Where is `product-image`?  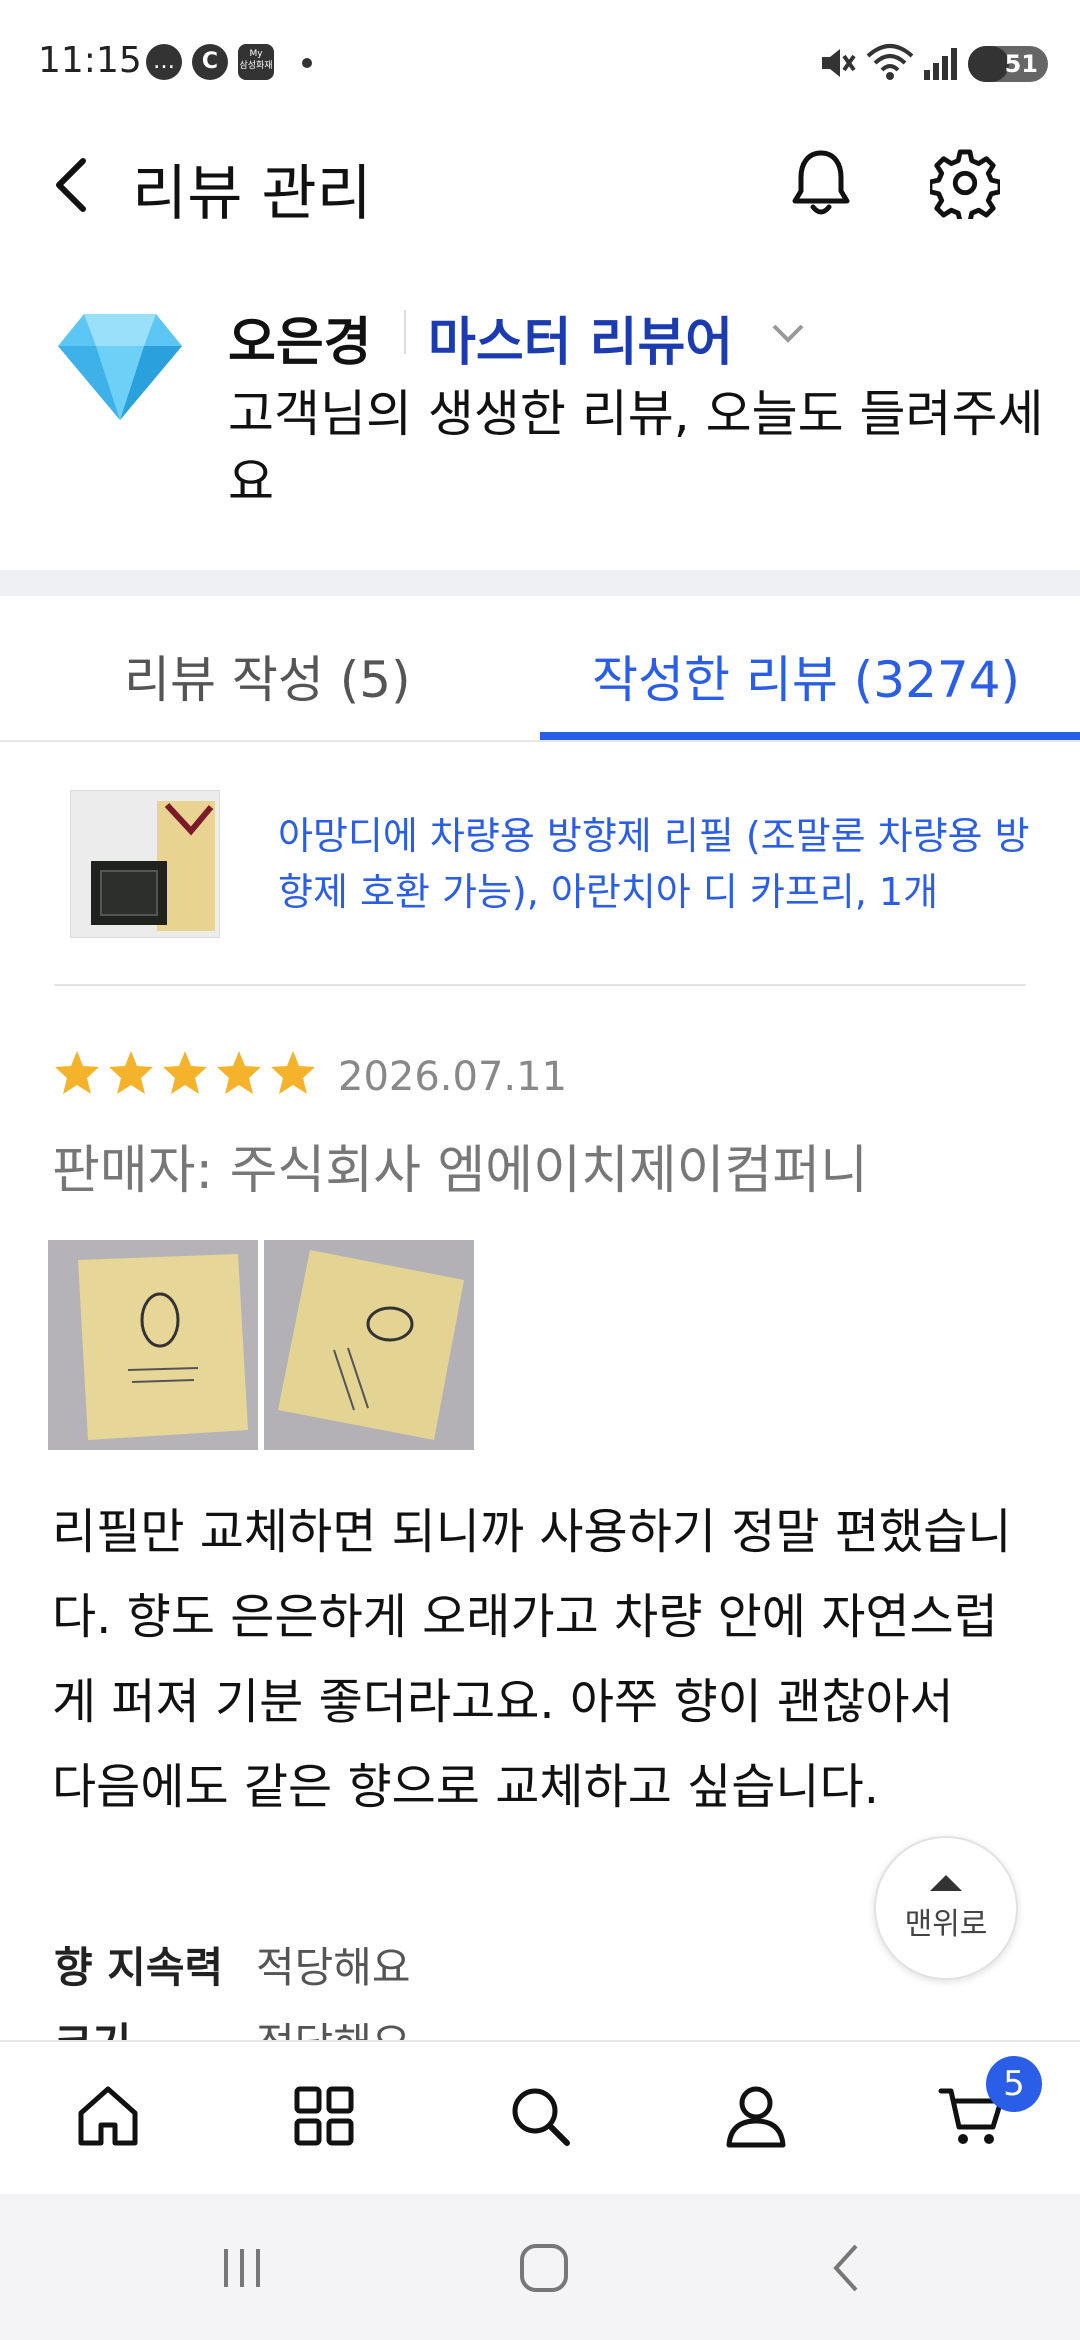 product-image is located at coordinates (145, 864).